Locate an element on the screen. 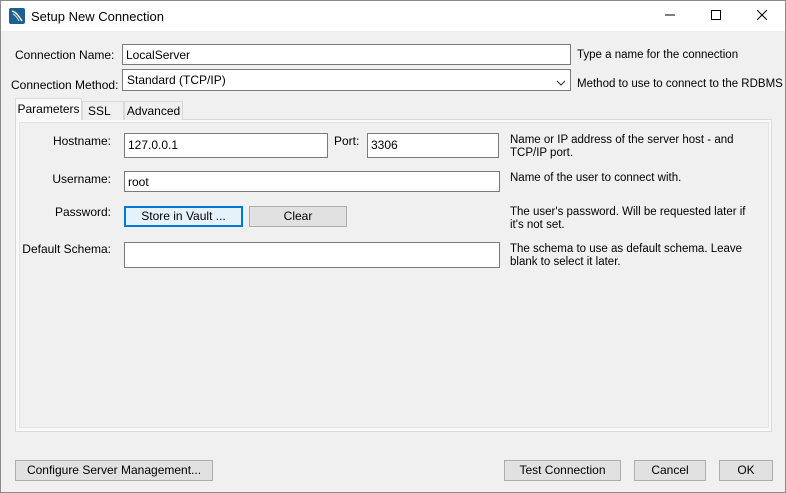 Image resolution: width=786 pixels, height=493 pixels. tab-label: Advanced is located at coordinates (153, 111).